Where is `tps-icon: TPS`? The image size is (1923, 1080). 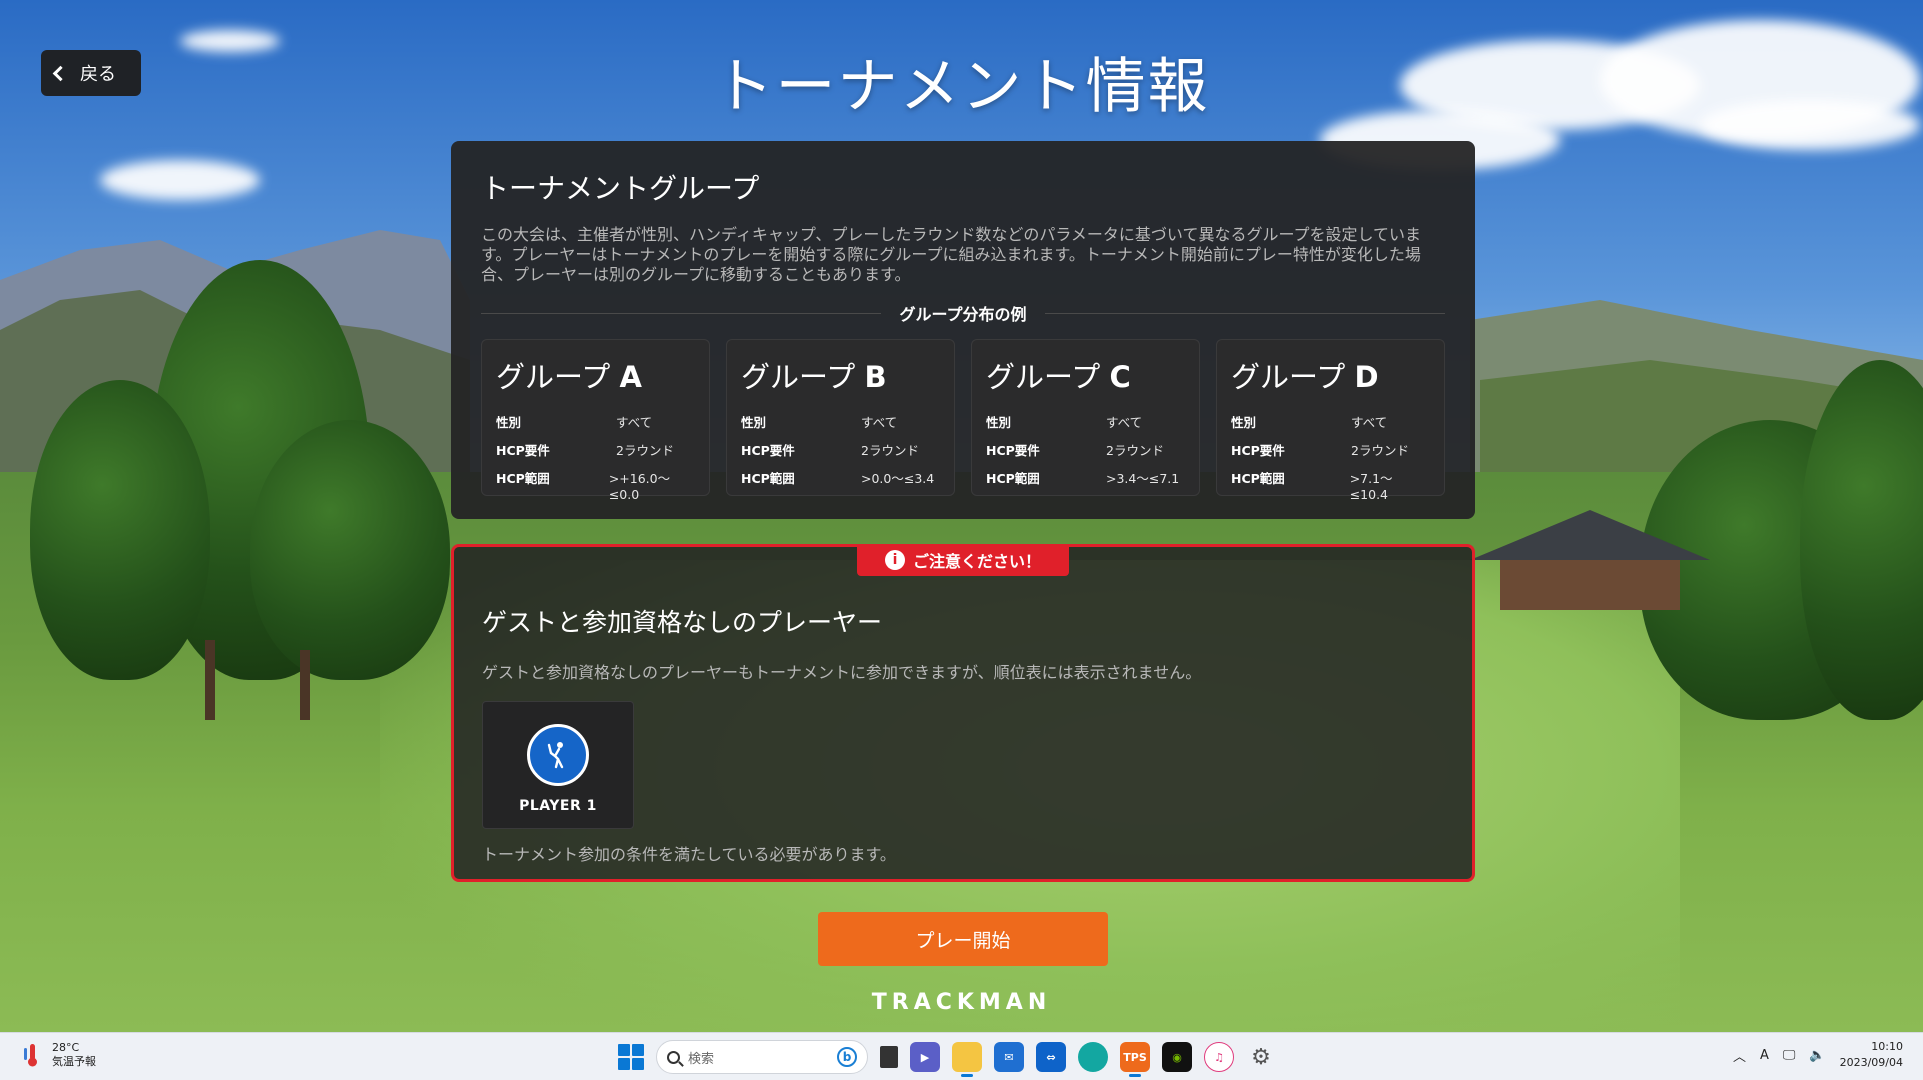 tps-icon: TPS is located at coordinates (1135, 1059).